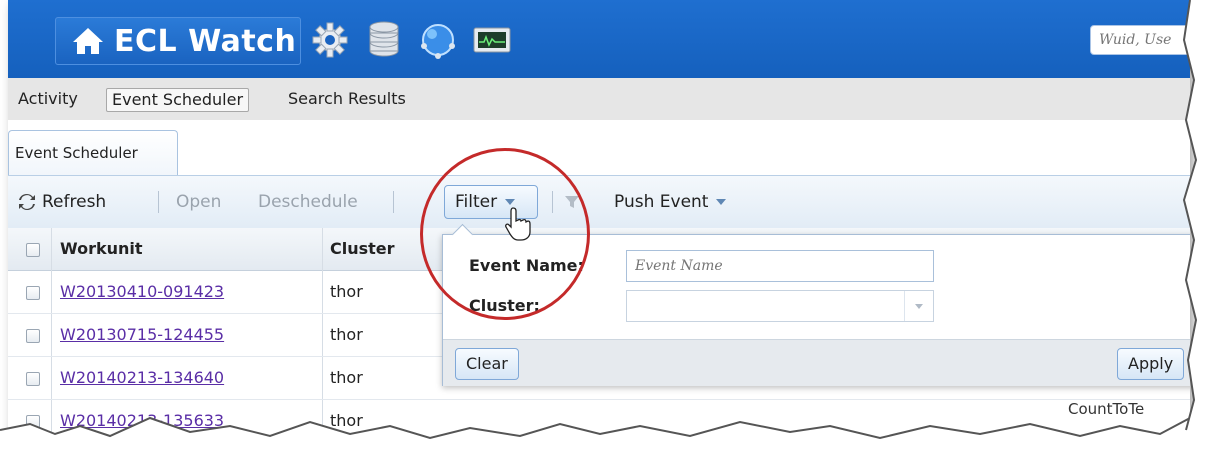 This screenshot has height=456, width=1226. I want to click on globe-icon, so click(438, 40).